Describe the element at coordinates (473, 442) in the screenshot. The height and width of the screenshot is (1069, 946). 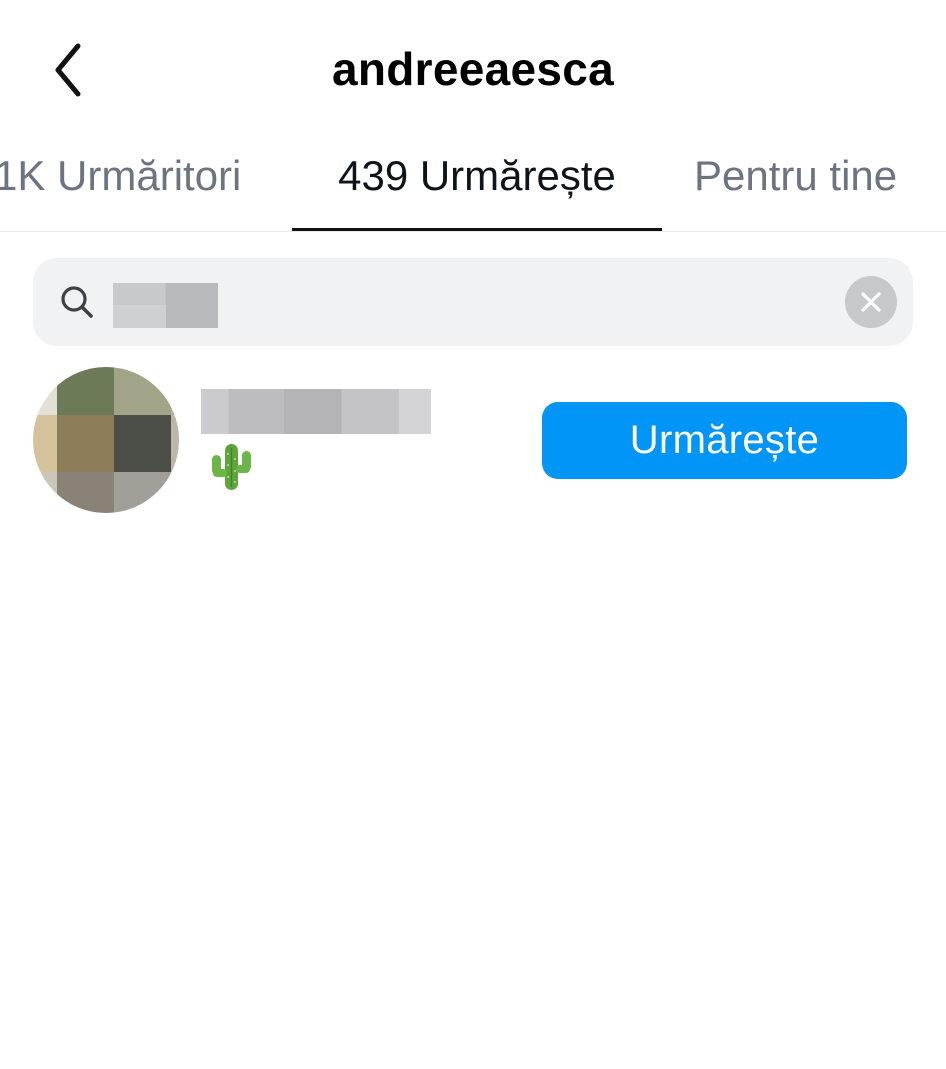
I see `list-item: Urmărește` at that location.